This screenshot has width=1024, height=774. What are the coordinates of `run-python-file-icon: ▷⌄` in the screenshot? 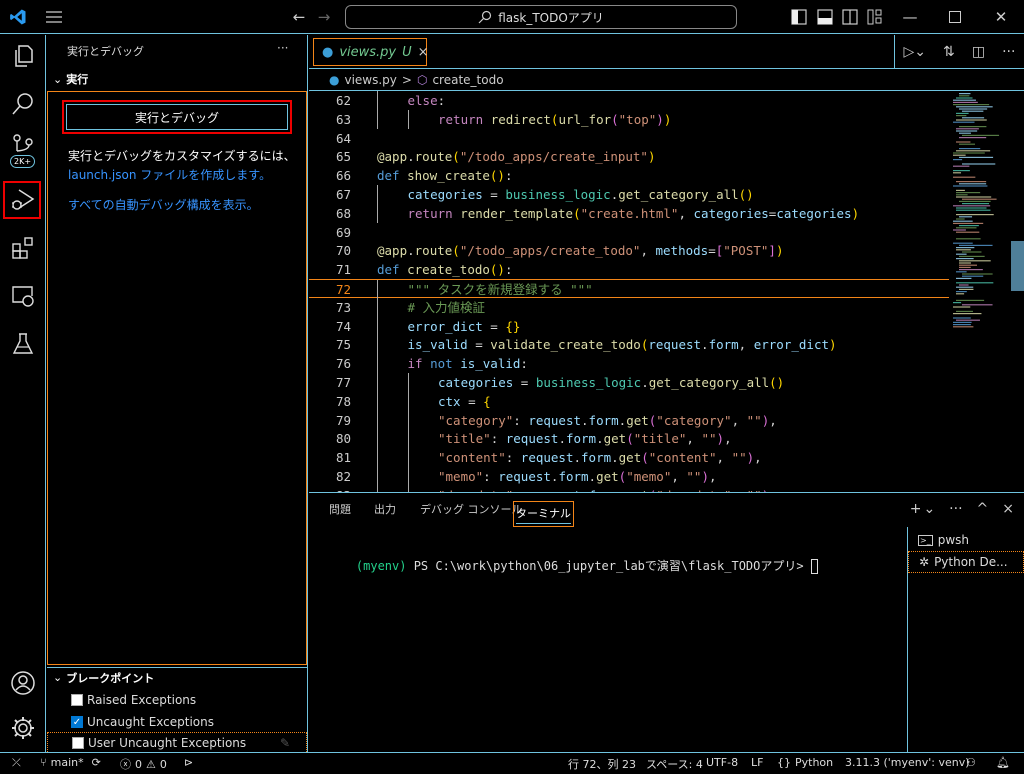 It's located at (915, 52).